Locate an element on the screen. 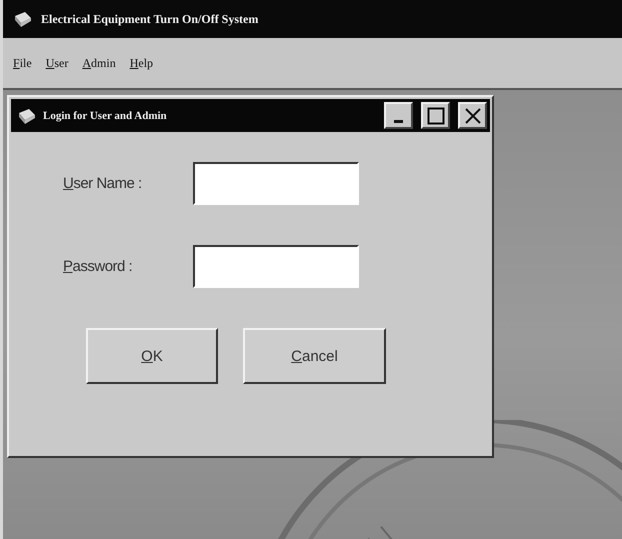 The image size is (622, 539). menu-item: File is located at coordinates (22, 63).